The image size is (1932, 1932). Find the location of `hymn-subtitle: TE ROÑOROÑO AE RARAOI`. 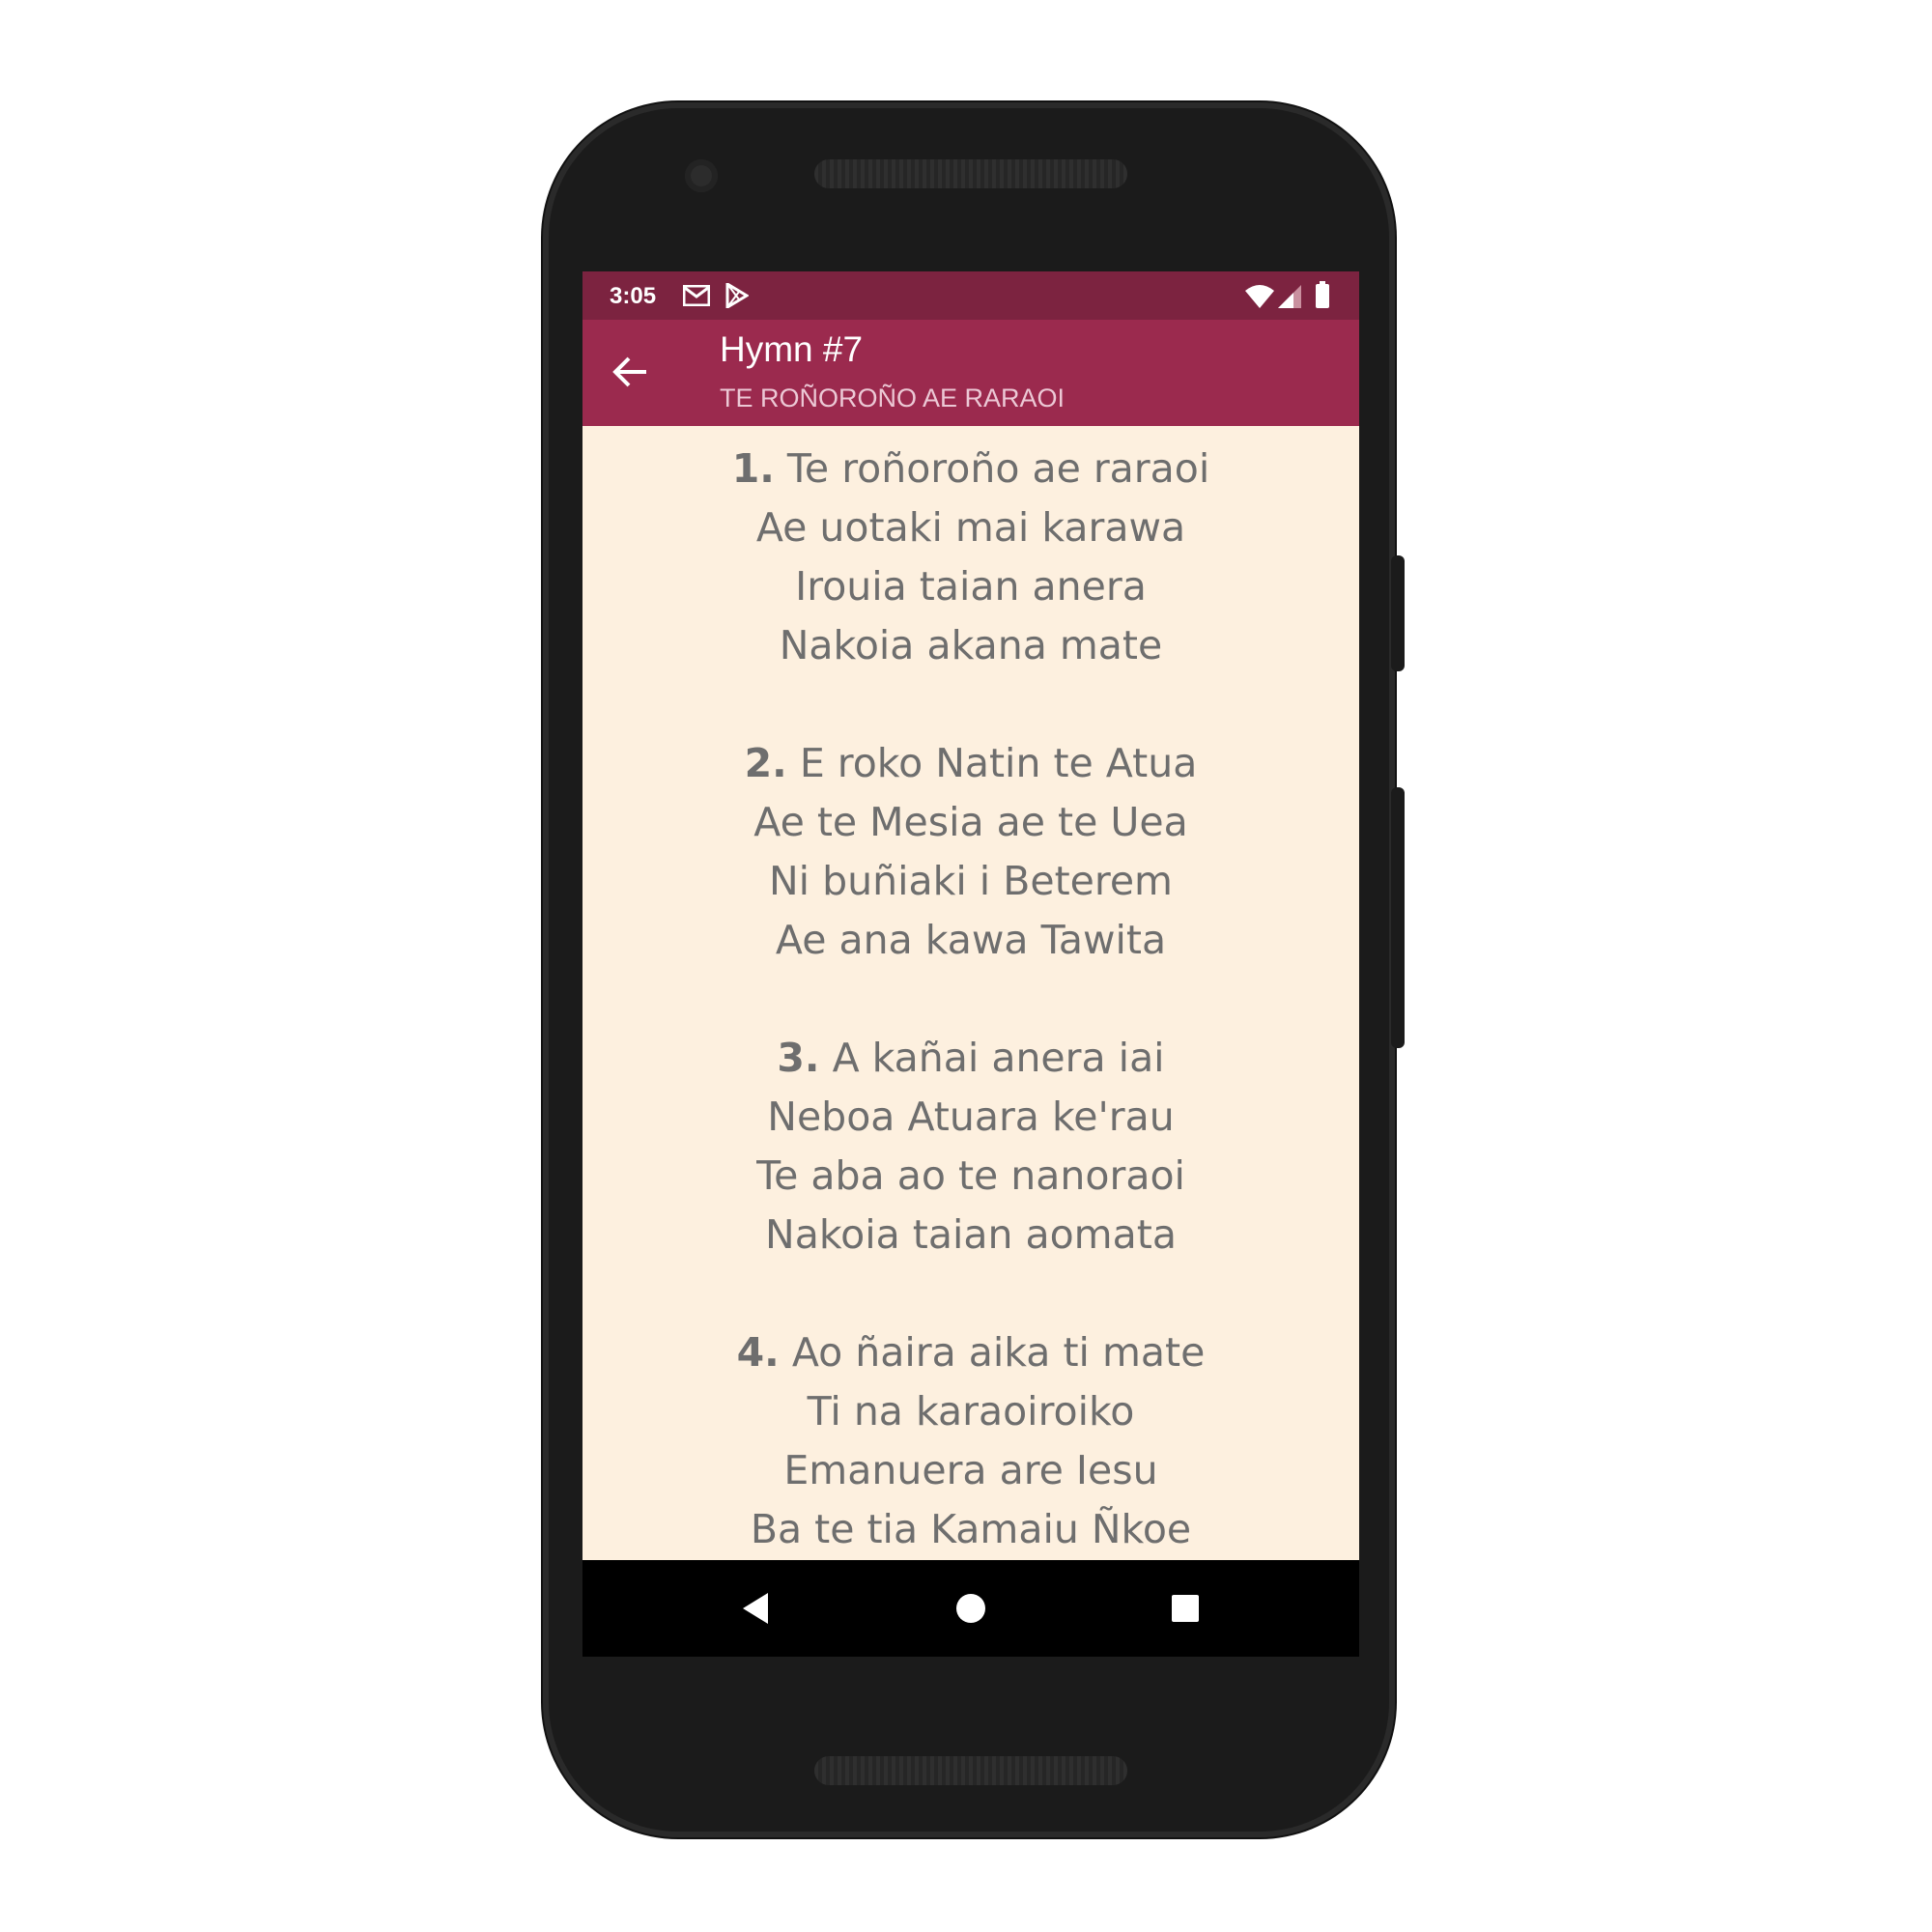

hymn-subtitle: TE ROÑOROÑO AE RARAOI is located at coordinates (892, 398).